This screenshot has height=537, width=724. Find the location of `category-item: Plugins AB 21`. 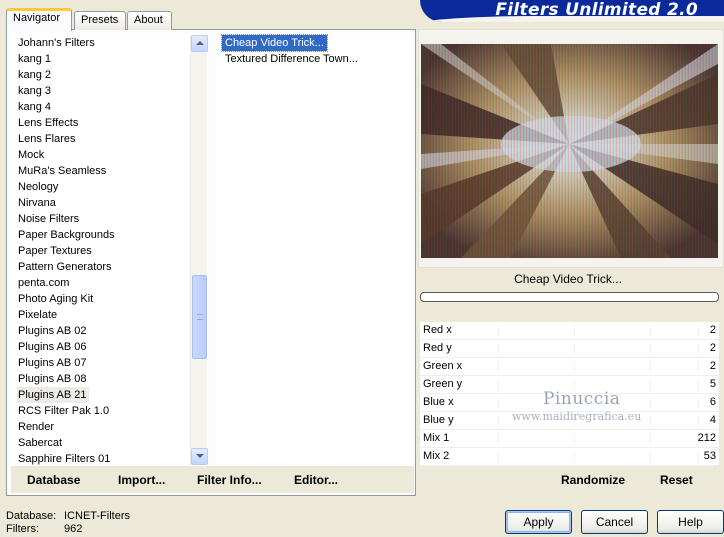

category-item: Plugins AB 21 is located at coordinates (53, 395).